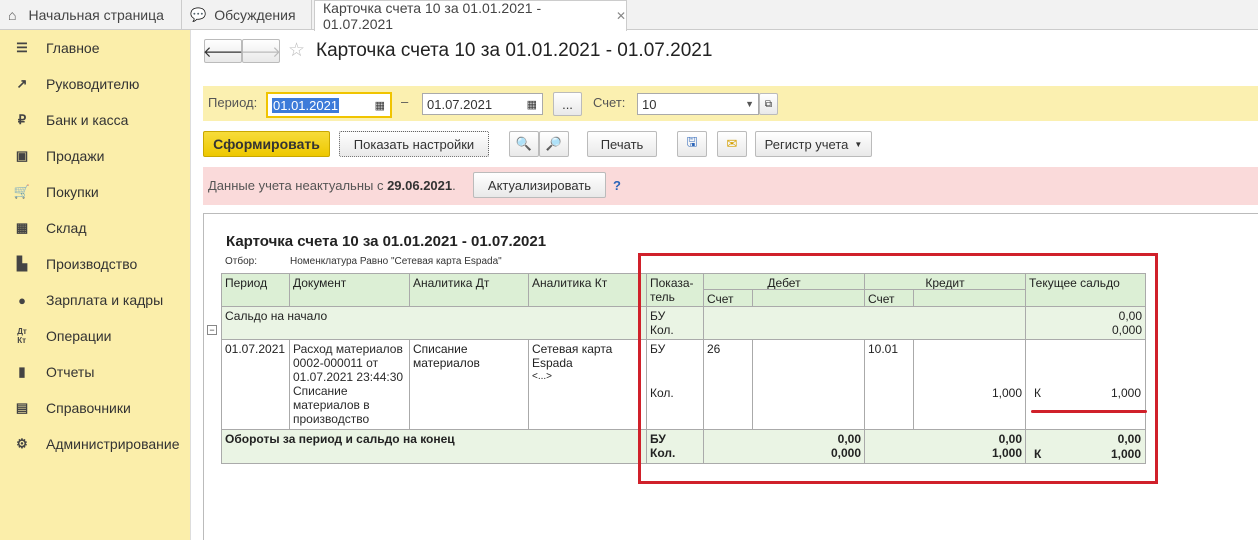 The height and width of the screenshot is (540, 1258). I want to click on row-an-dt: Списание материалов, so click(469, 385).